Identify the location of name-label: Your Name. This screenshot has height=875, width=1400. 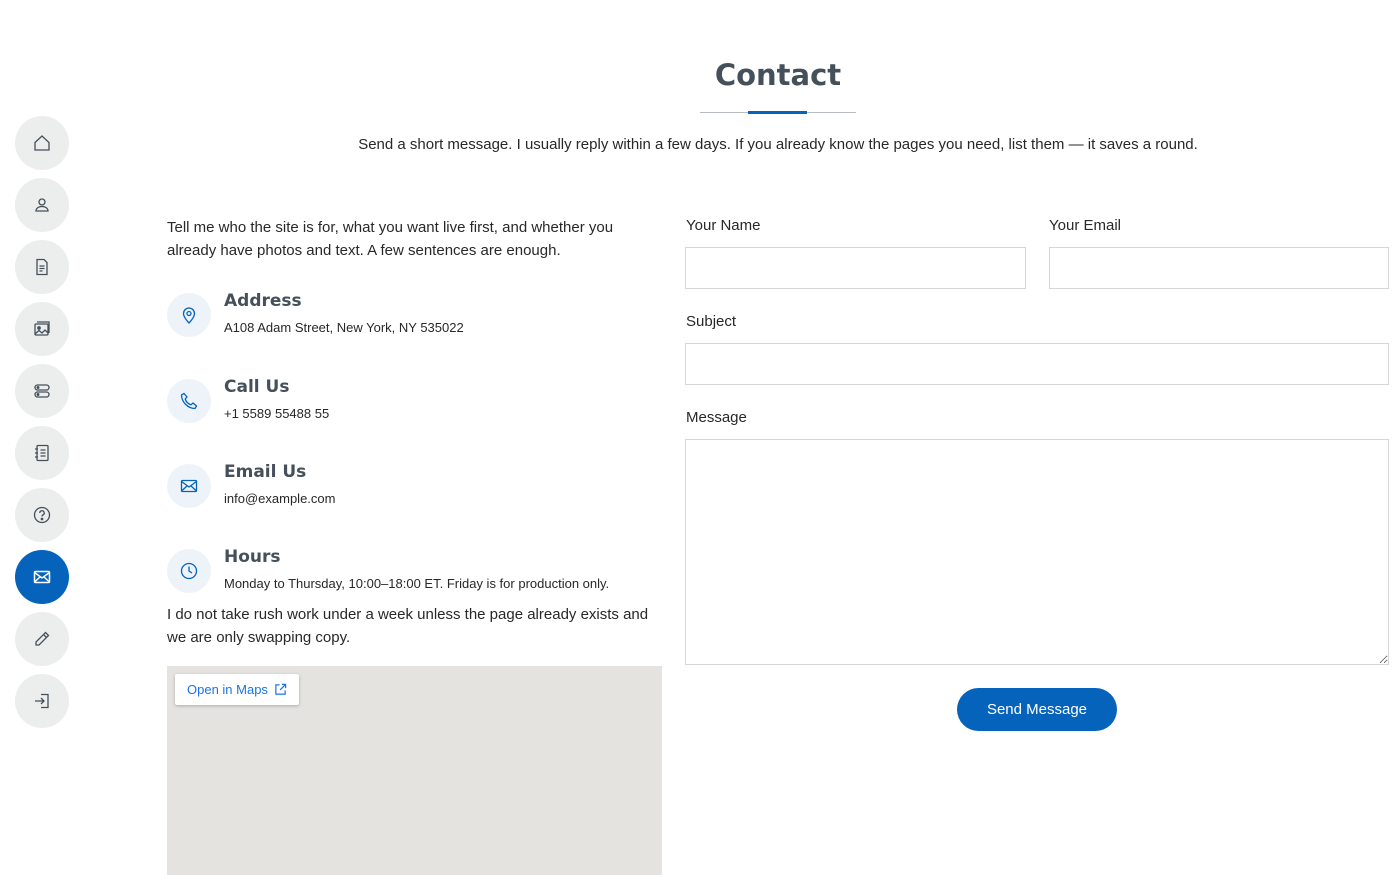
(723, 225).